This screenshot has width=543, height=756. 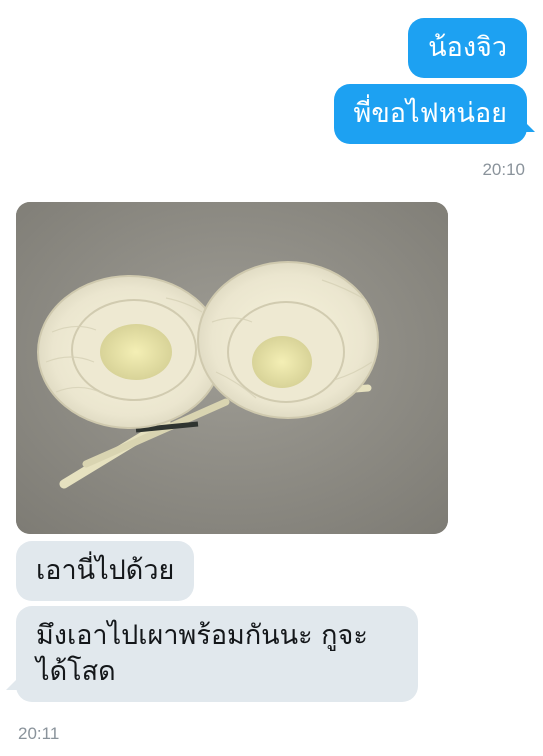 I want to click on incoming-bubble-tail, so click(x=12, y=684).